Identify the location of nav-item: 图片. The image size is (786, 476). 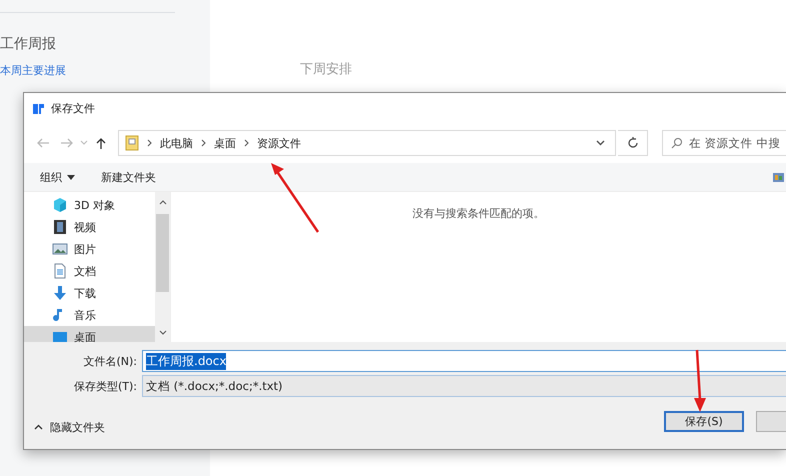
(89, 249).